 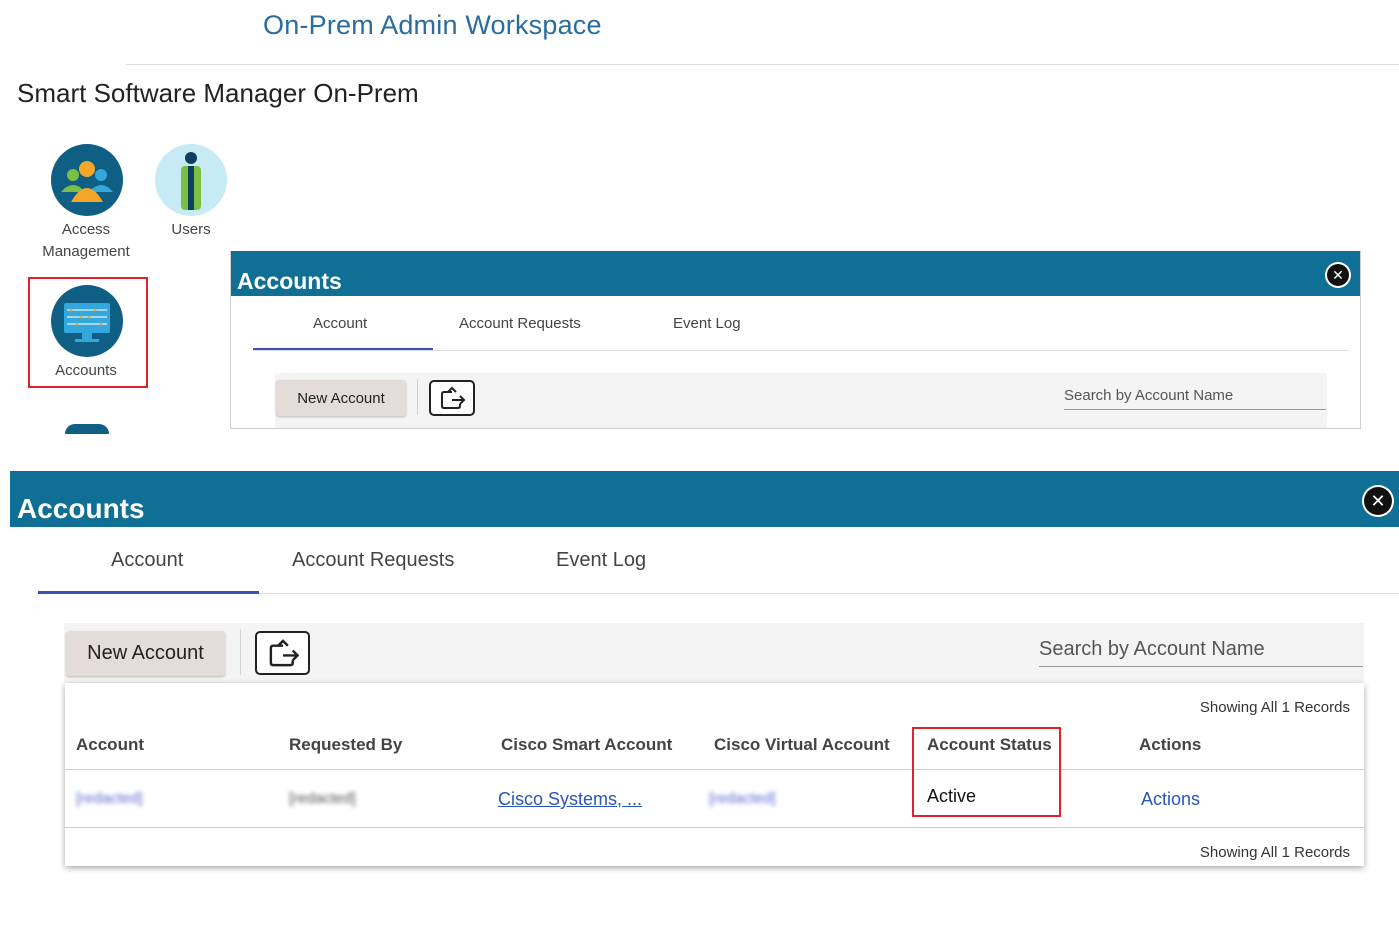 What do you see at coordinates (87, 429) in the screenshot?
I see `partial-tile-icon` at bounding box center [87, 429].